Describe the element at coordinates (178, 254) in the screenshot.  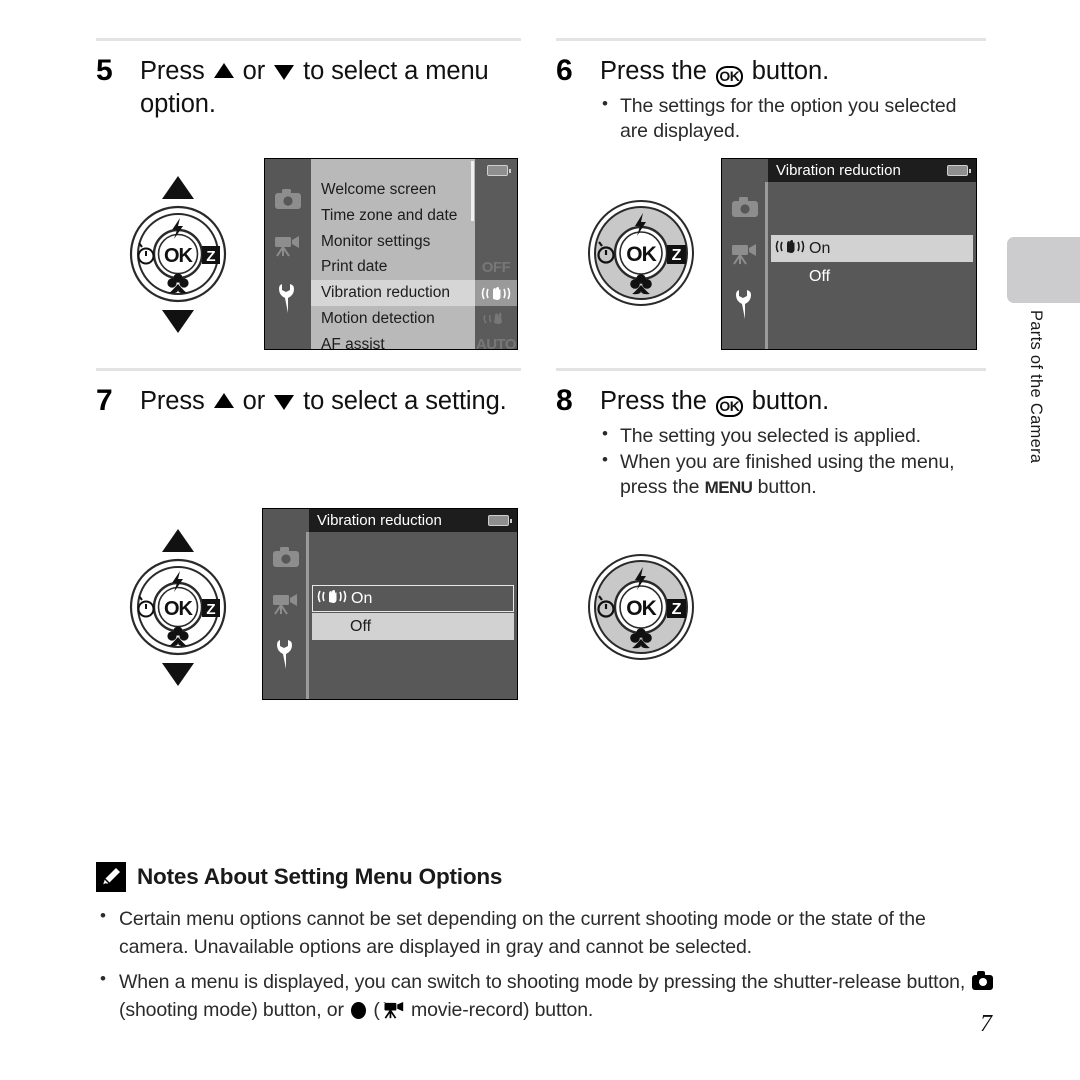
I see `multi-selector-dial-step5: OK Z` at that location.